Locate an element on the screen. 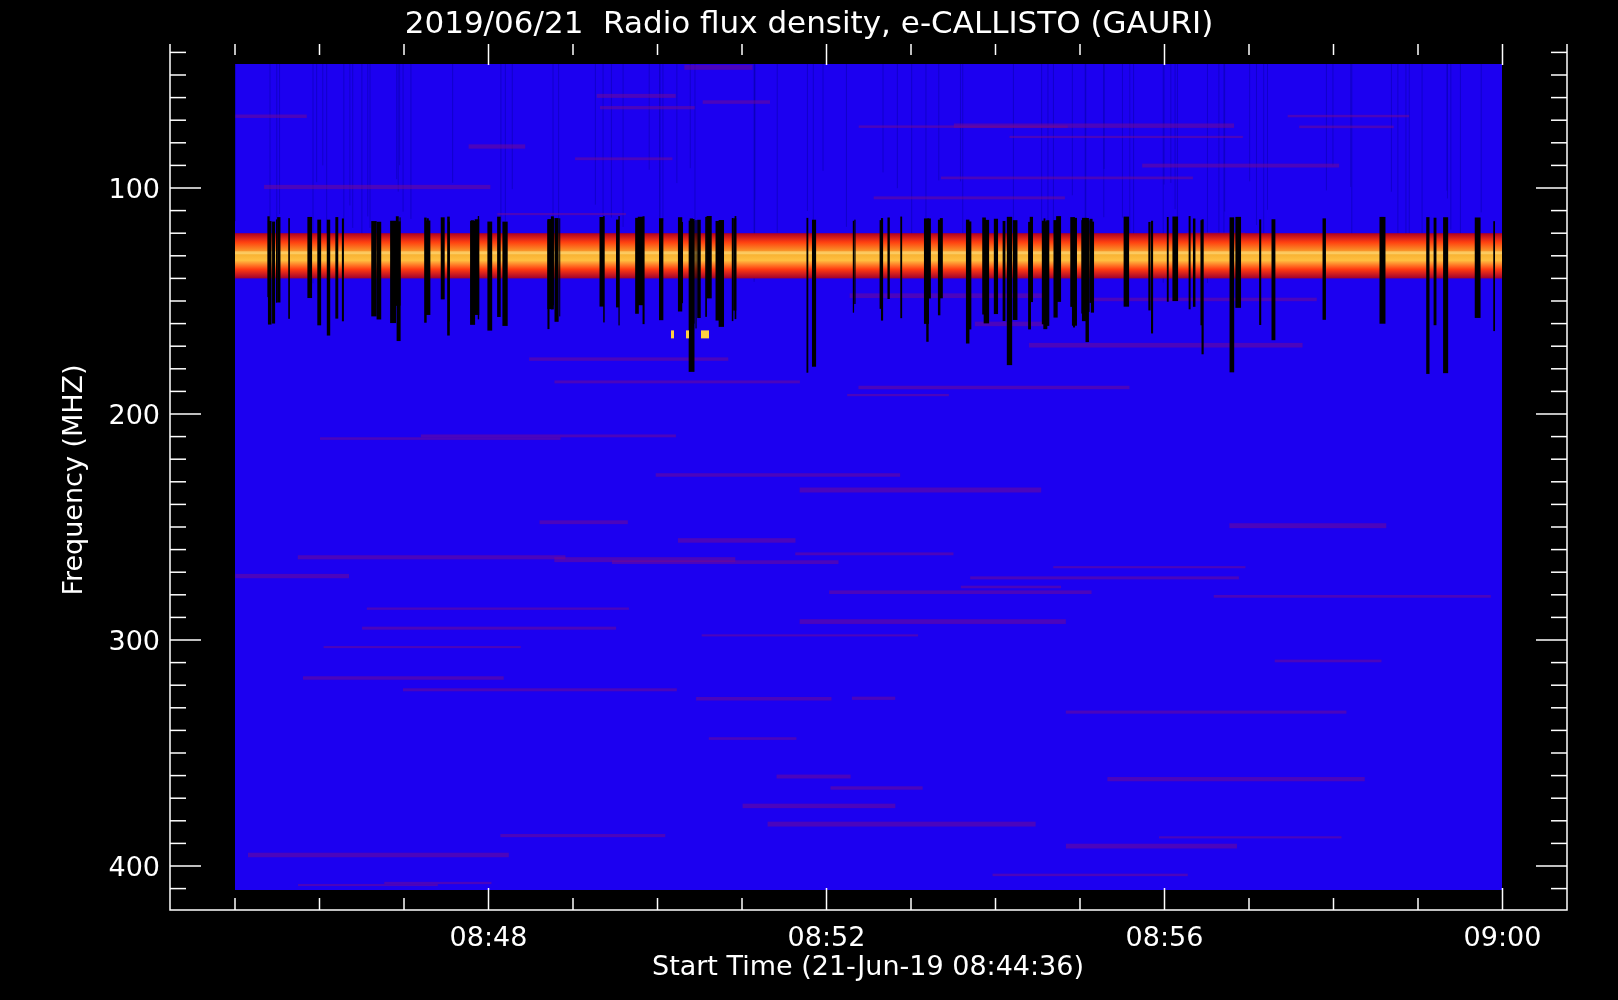 The height and width of the screenshot is (1000, 1618). x-tick-label: 08:52 is located at coordinates (826, 936).